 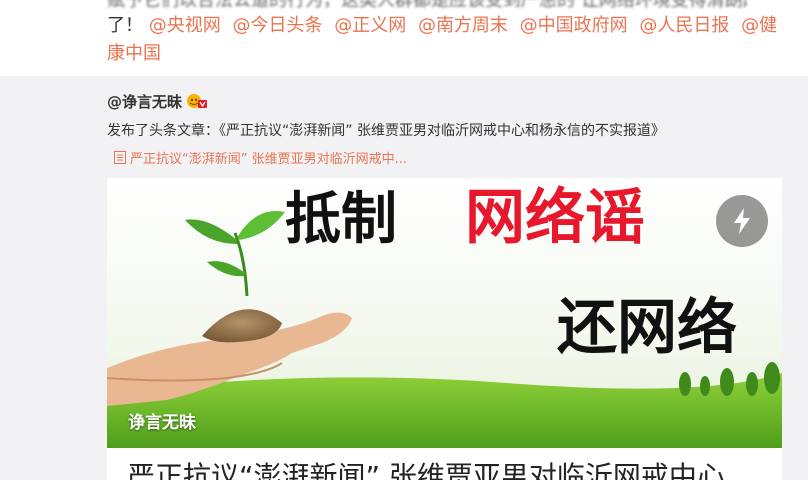 I want to click on mention-link: @南方周末, so click(x=463, y=25).